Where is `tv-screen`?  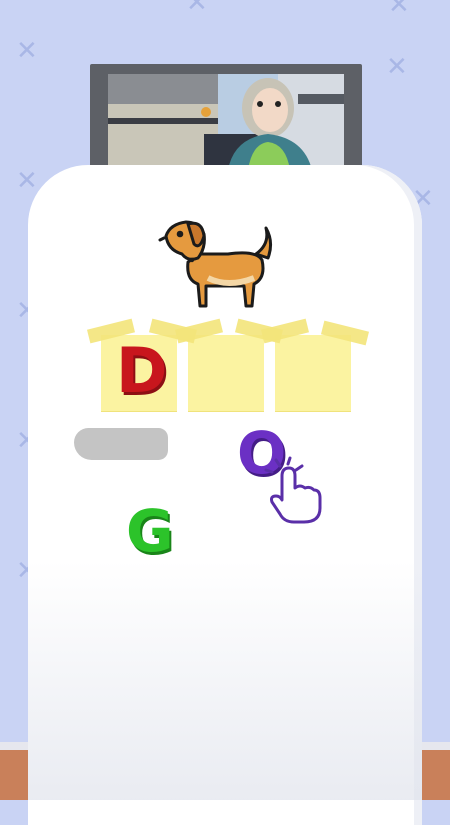
tv-screen is located at coordinates (226, 122).